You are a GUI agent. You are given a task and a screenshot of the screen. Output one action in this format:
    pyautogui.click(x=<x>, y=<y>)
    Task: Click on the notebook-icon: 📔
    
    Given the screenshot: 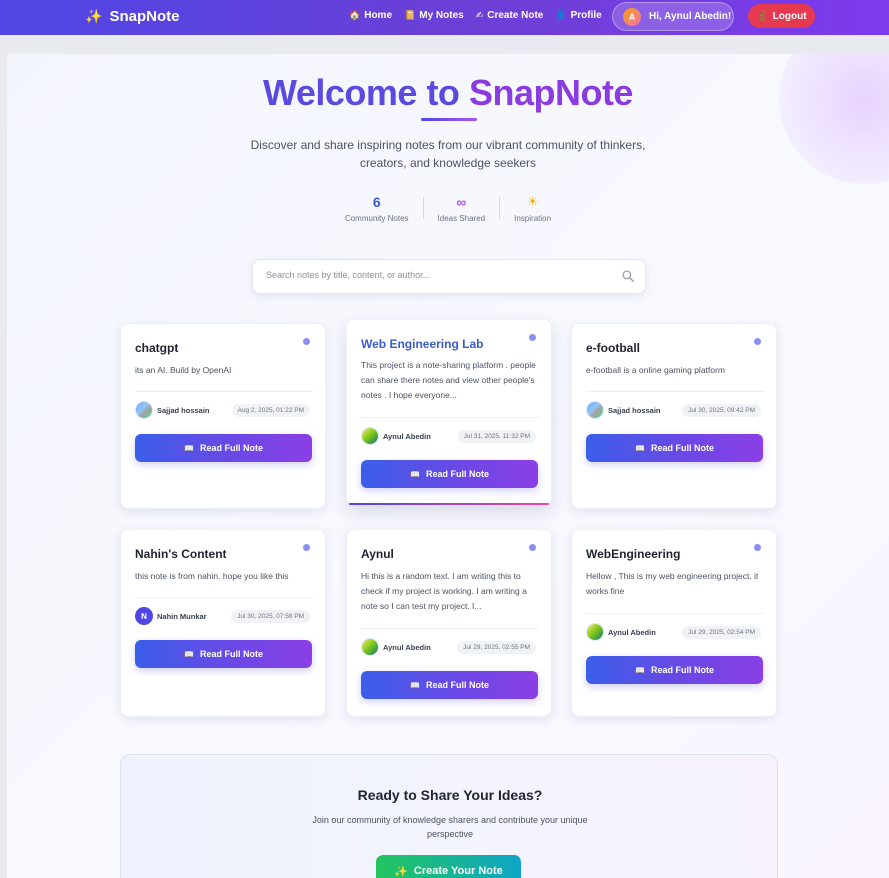 What is the action you would take?
    pyautogui.click(x=410, y=15)
    